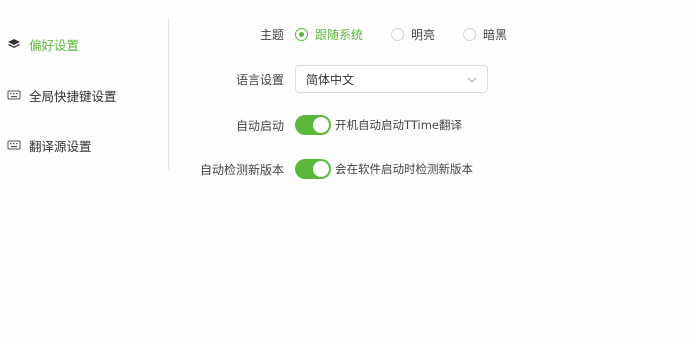  Describe the element at coordinates (485, 34) in the screenshot. I see `theme-option-dark: 暗黑` at that location.